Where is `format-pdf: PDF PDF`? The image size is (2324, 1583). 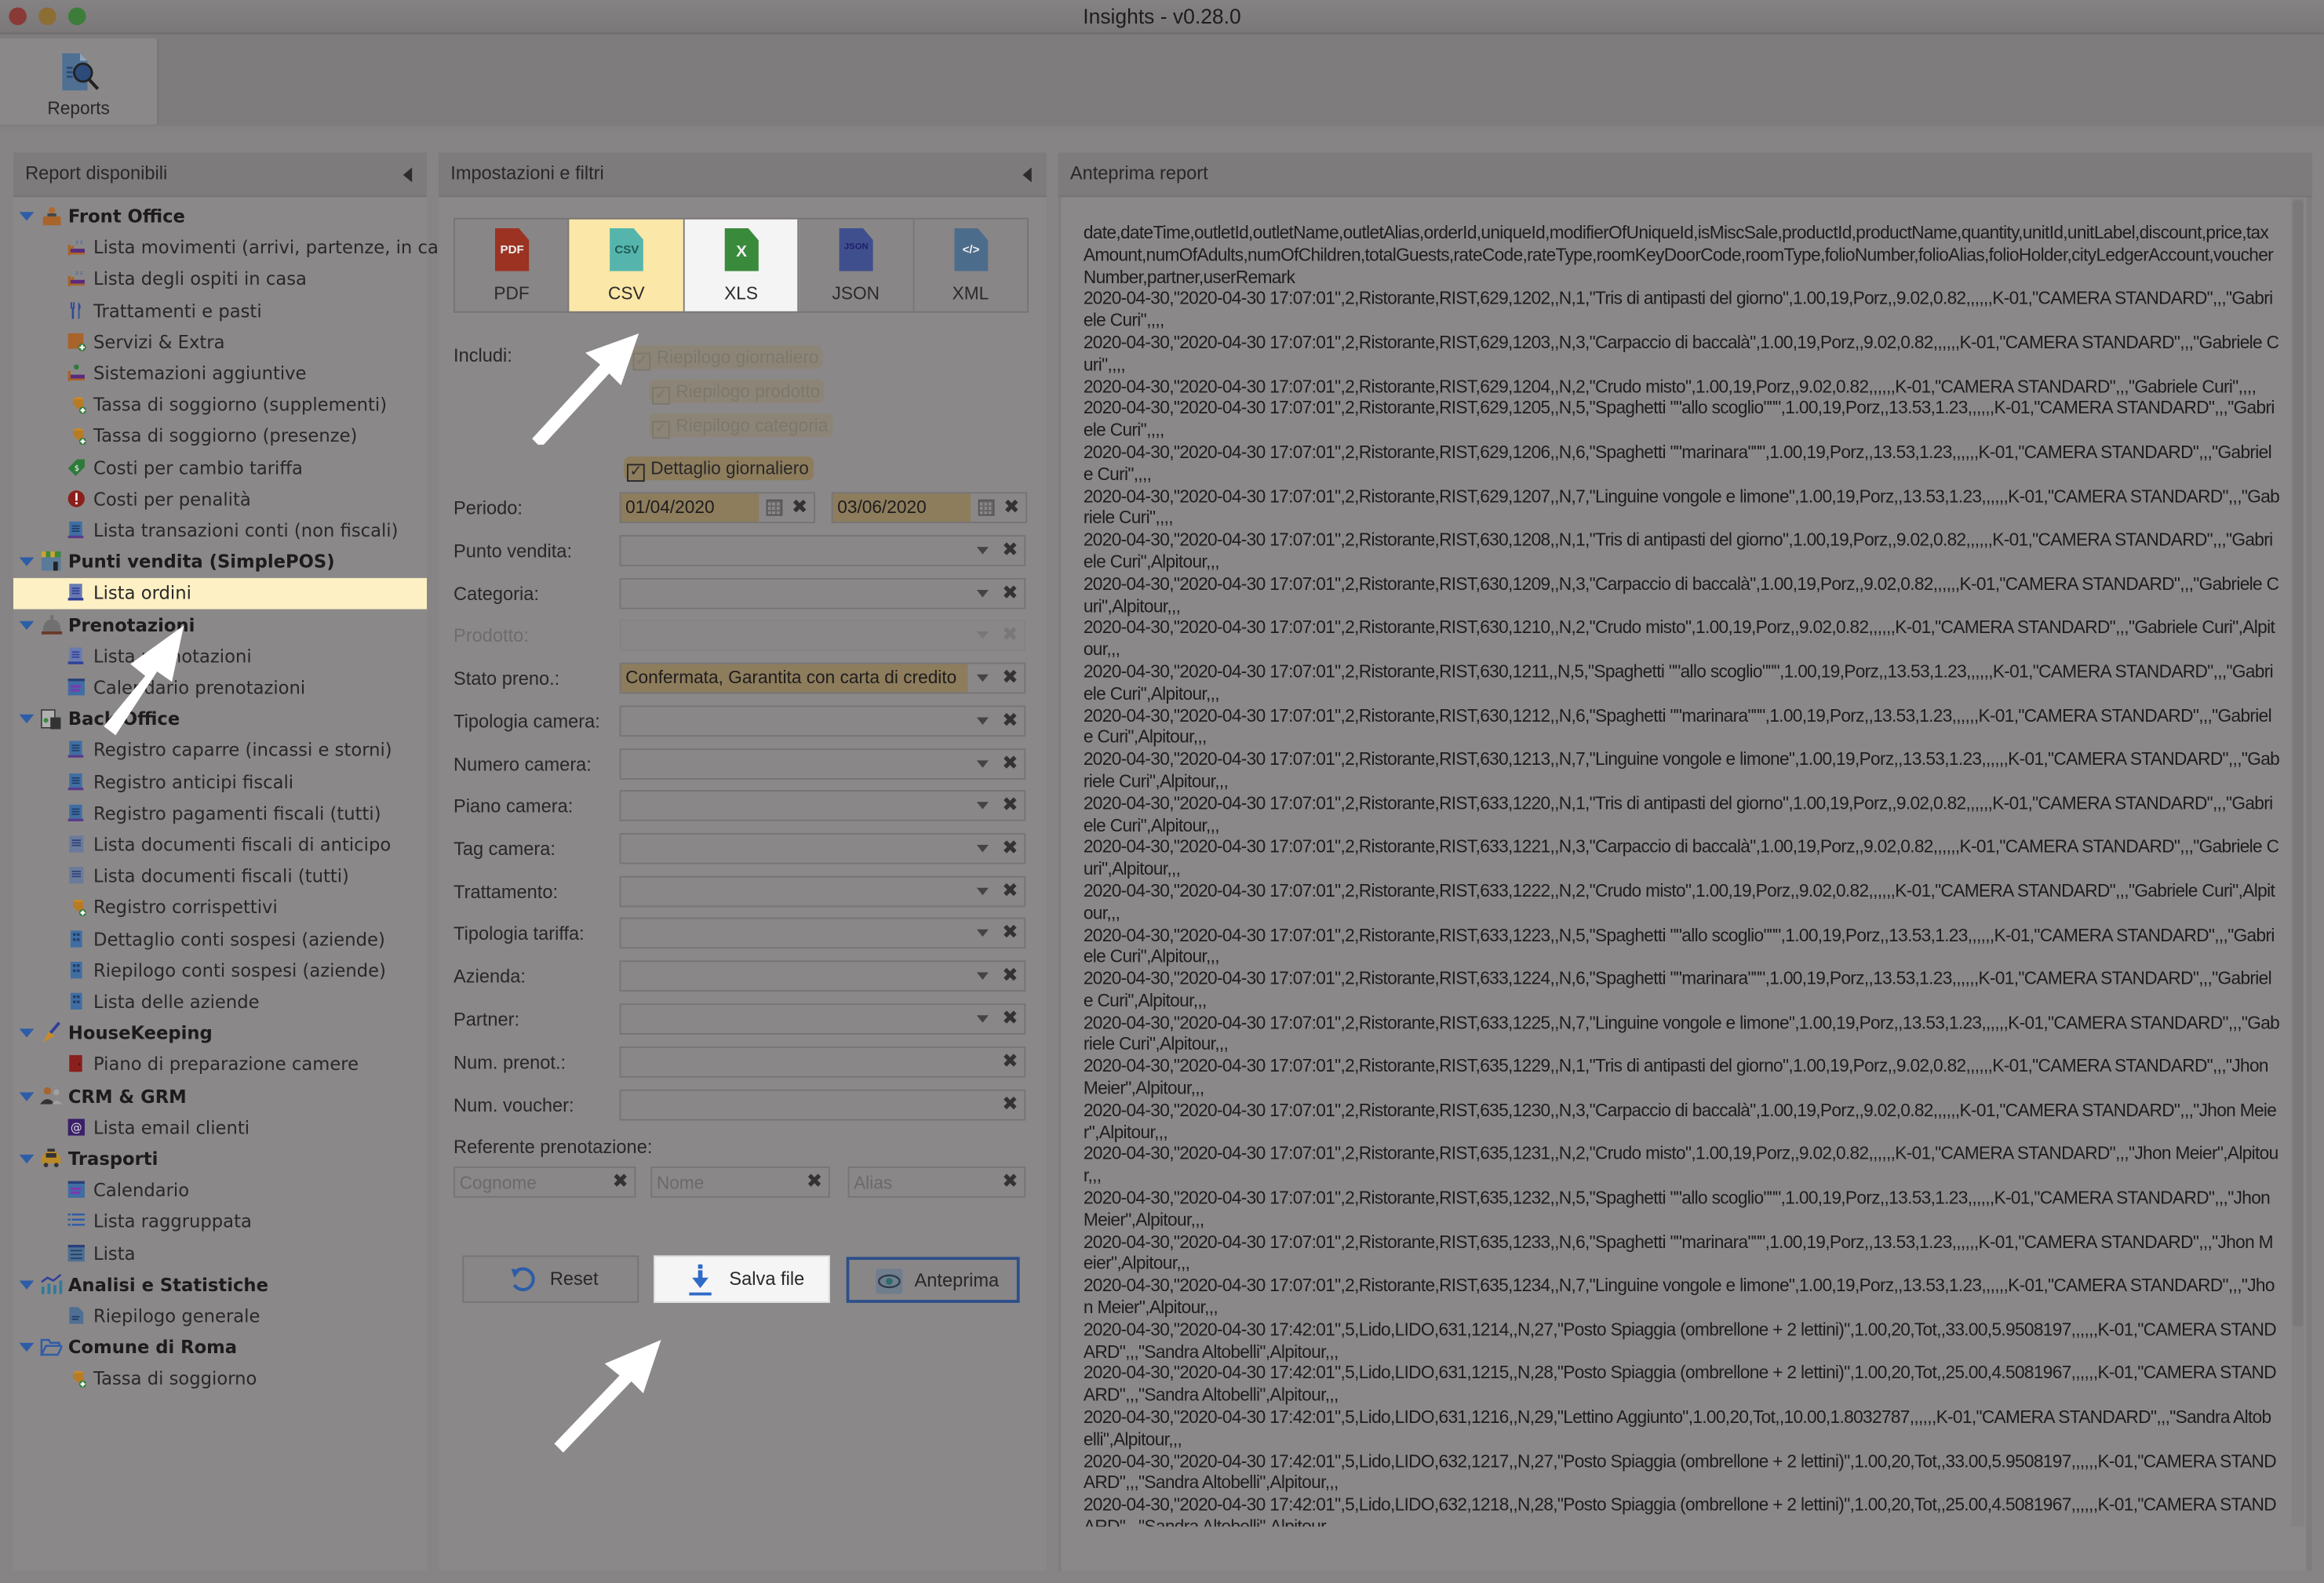 format-pdf: PDF PDF is located at coordinates (513, 265).